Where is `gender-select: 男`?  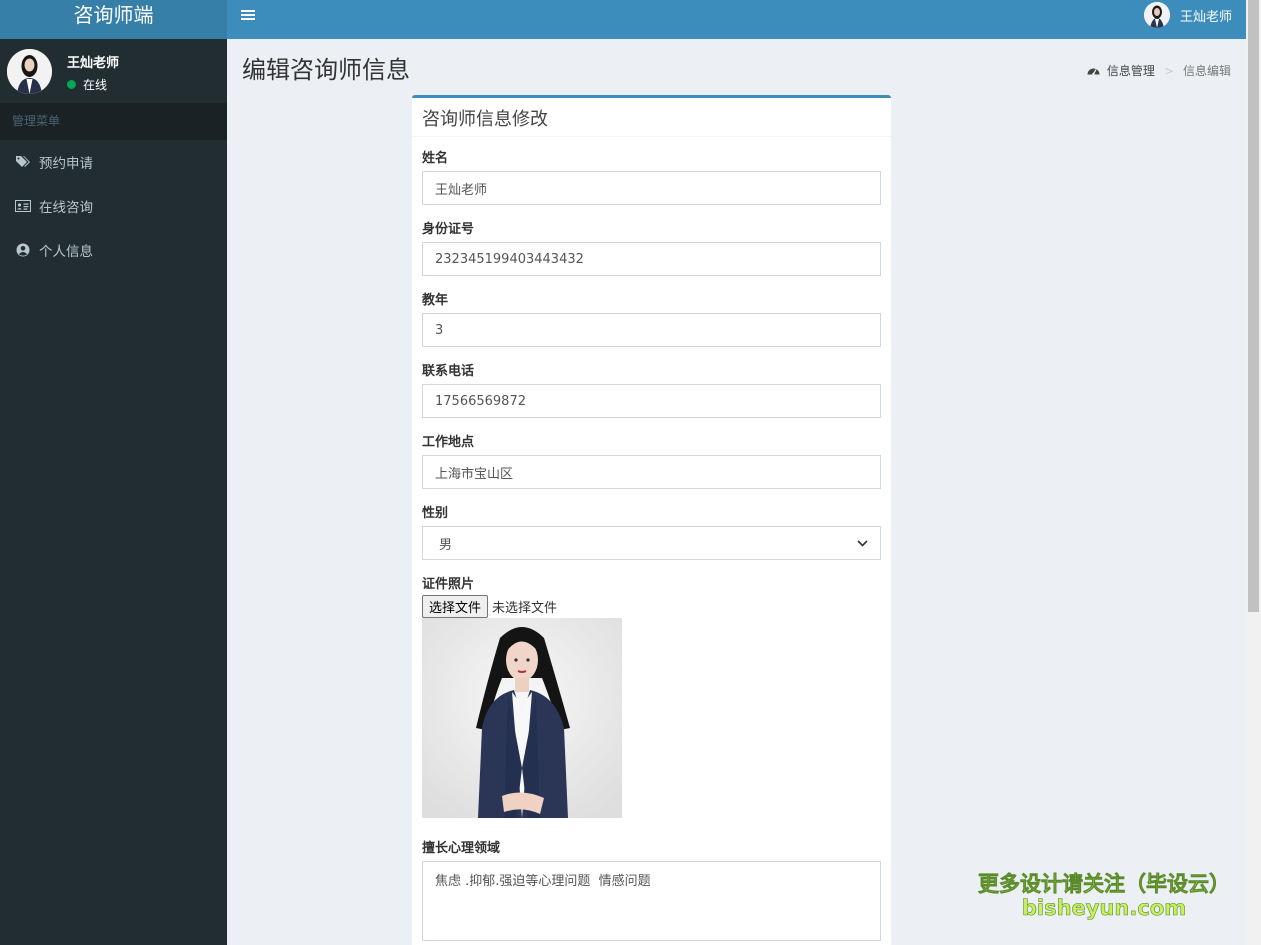
gender-select: 男 is located at coordinates (651, 543).